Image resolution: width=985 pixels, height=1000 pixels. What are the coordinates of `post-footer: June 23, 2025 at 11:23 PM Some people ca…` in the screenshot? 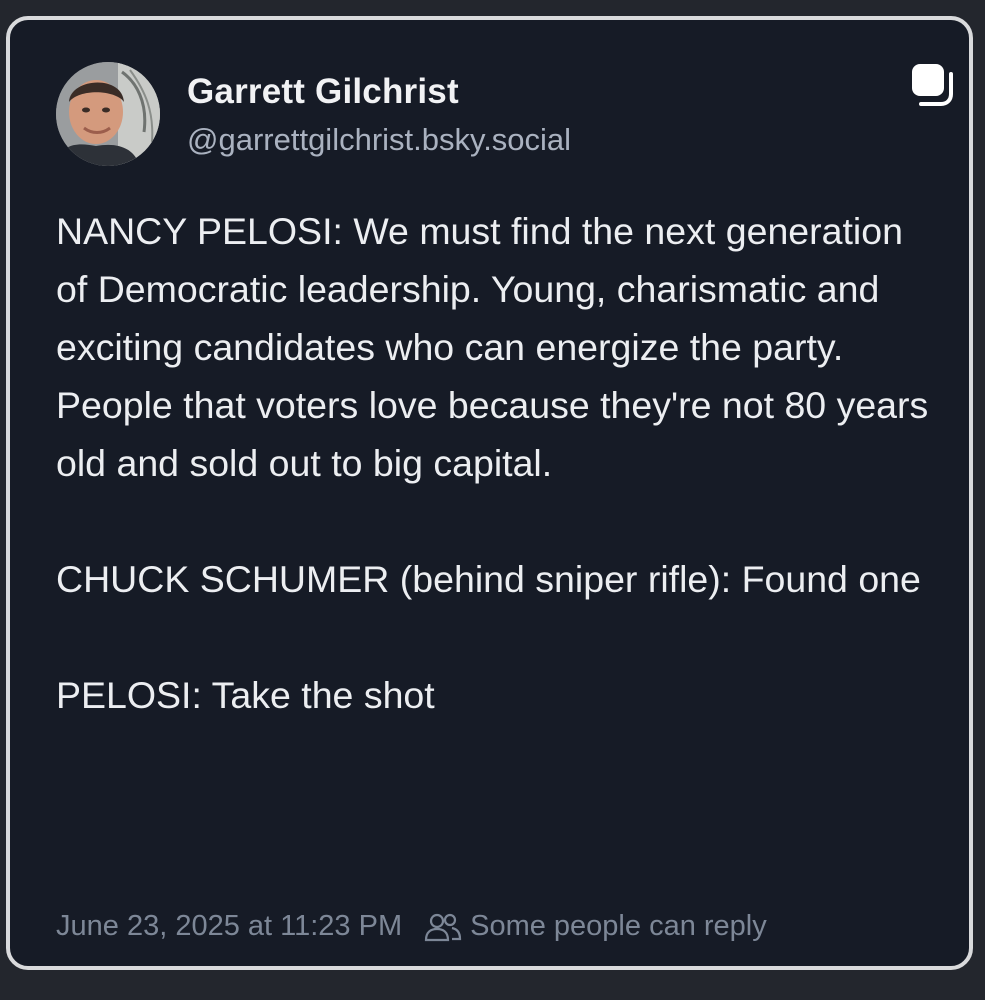 It's located at (411, 926).